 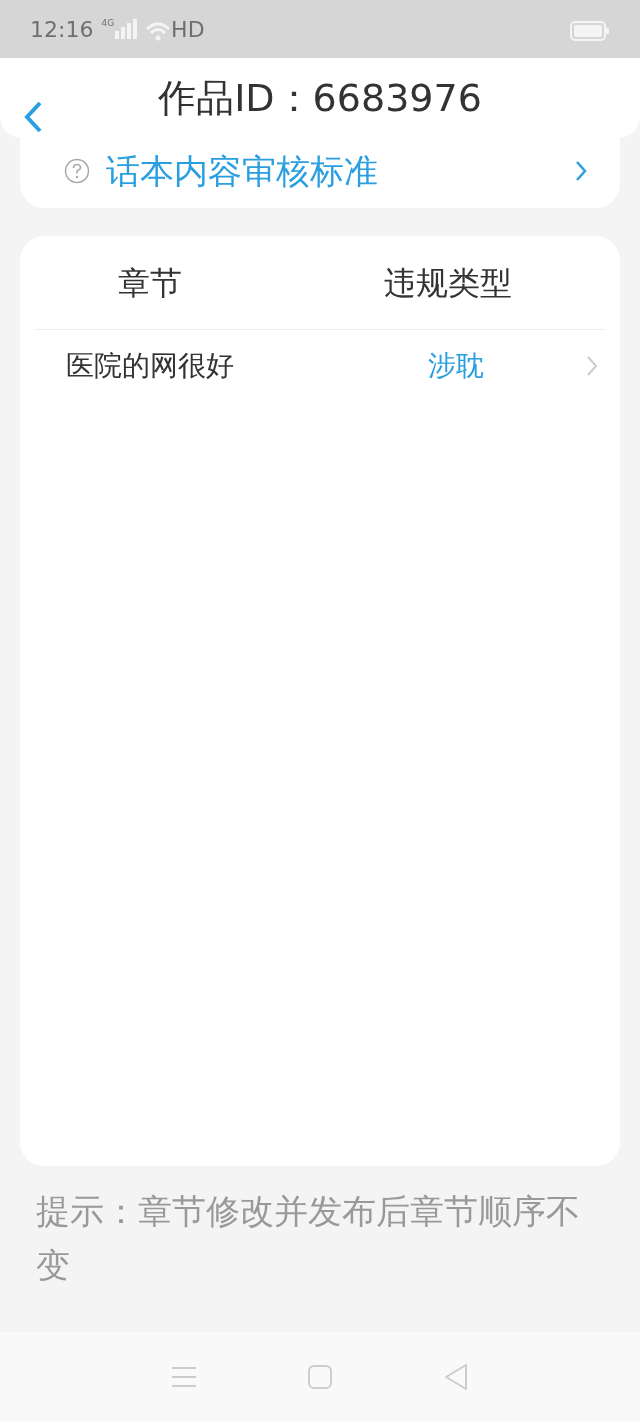 What do you see at coordinates (447, 283) in the screenshot?
I see `column-header: 违规类型` at bounding box center [447, 283].